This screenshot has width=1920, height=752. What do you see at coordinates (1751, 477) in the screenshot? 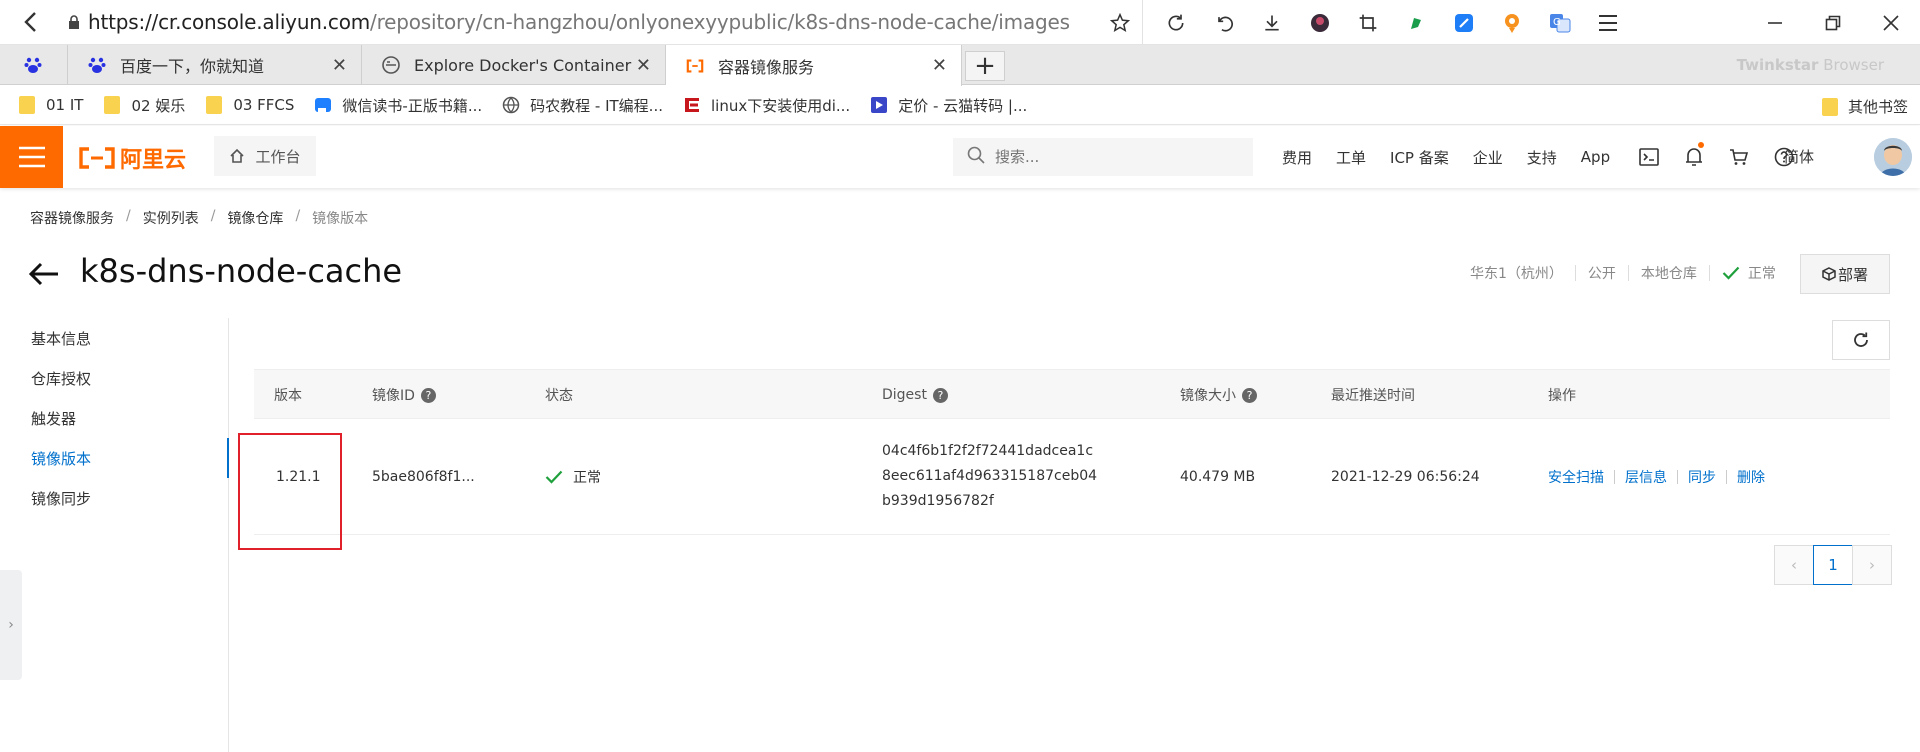
I see `delete-link: 删除` at bounding box center [1751, 477].